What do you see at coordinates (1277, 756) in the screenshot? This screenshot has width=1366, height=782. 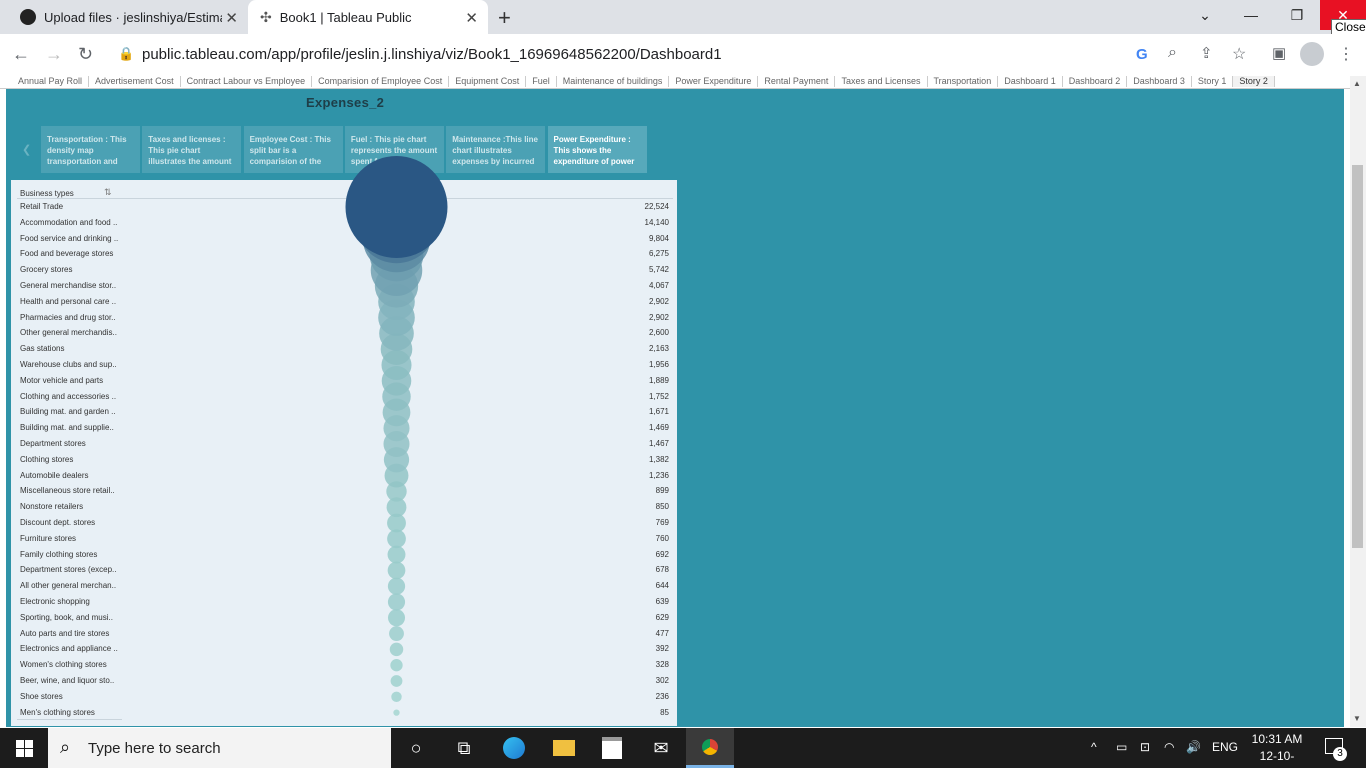 I see `system-clock: 10:31 AM 12-10-2023` at bounding box center [1277, 756].